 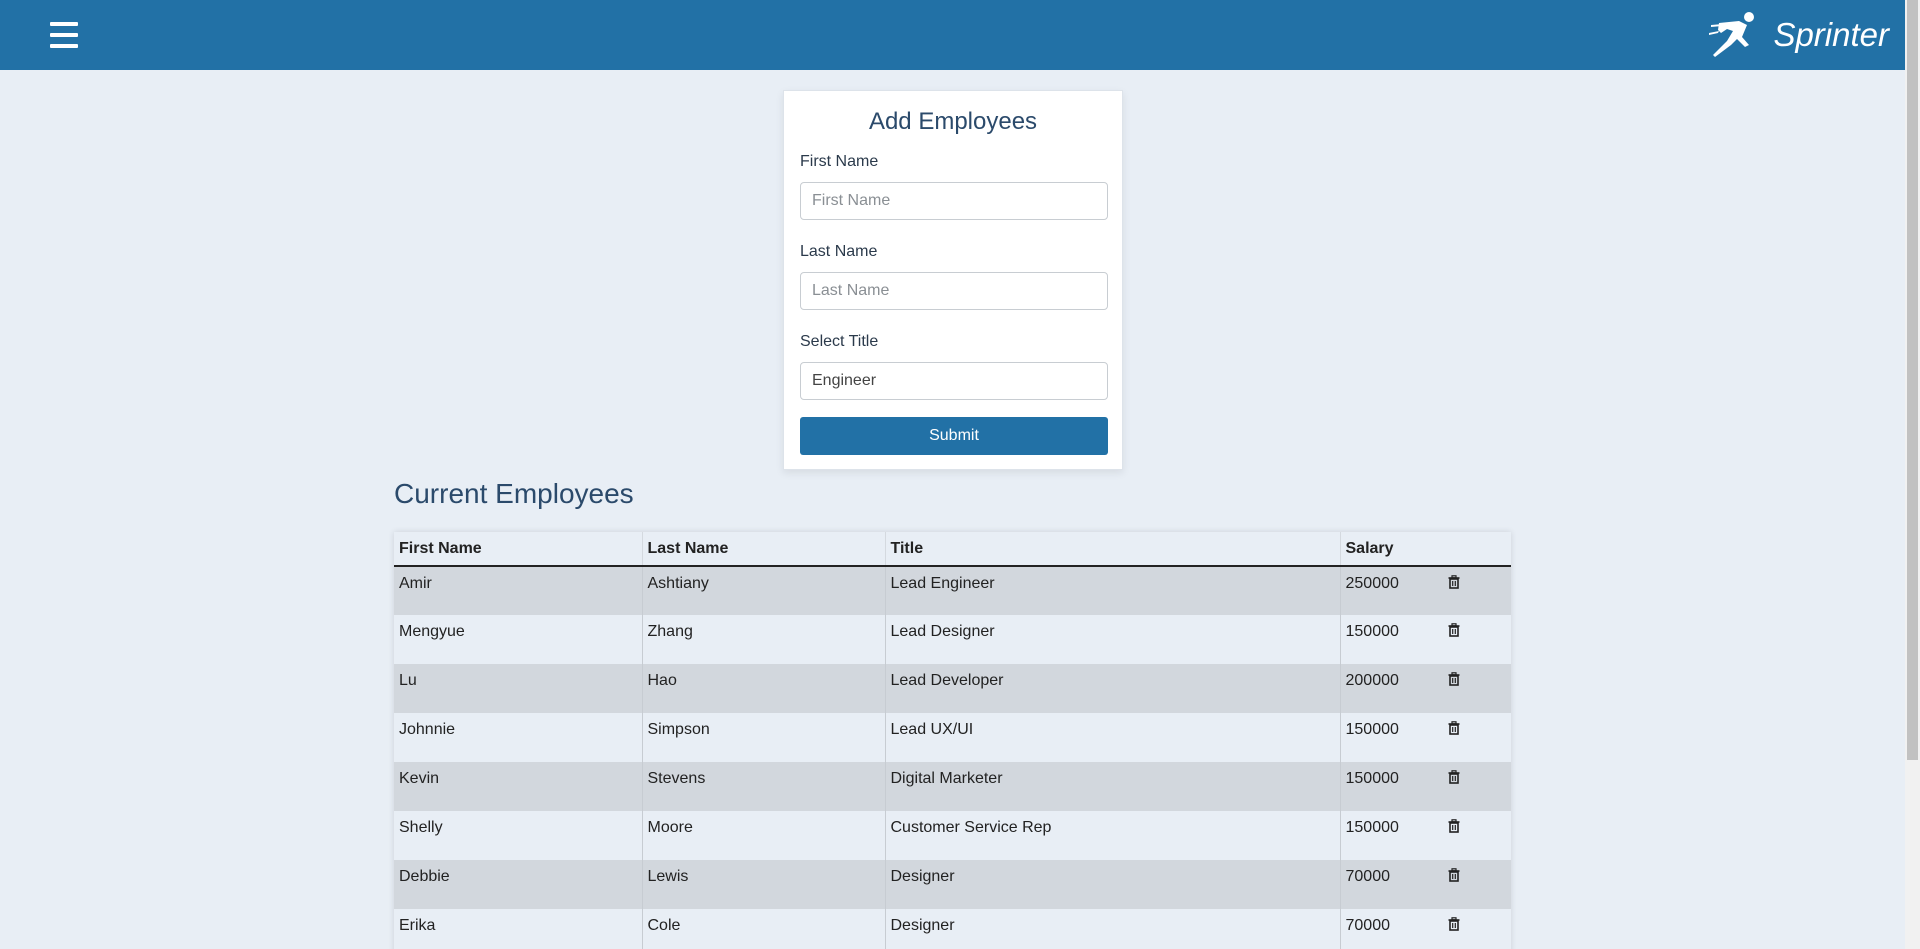 I want to click on employees-section-title: Current Employees, so click(x=514, y=493).